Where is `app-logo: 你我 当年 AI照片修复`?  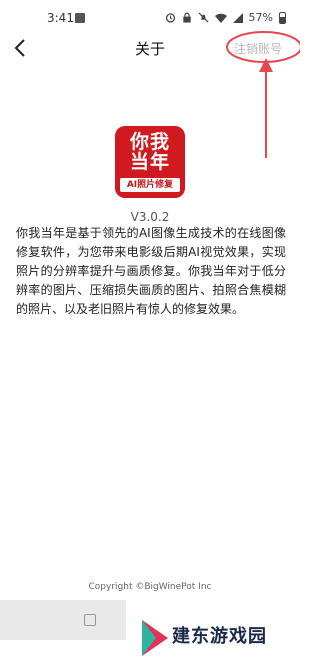 app-logo: 你我 当年 AI照片修复 is located at coordinates (150, 162).